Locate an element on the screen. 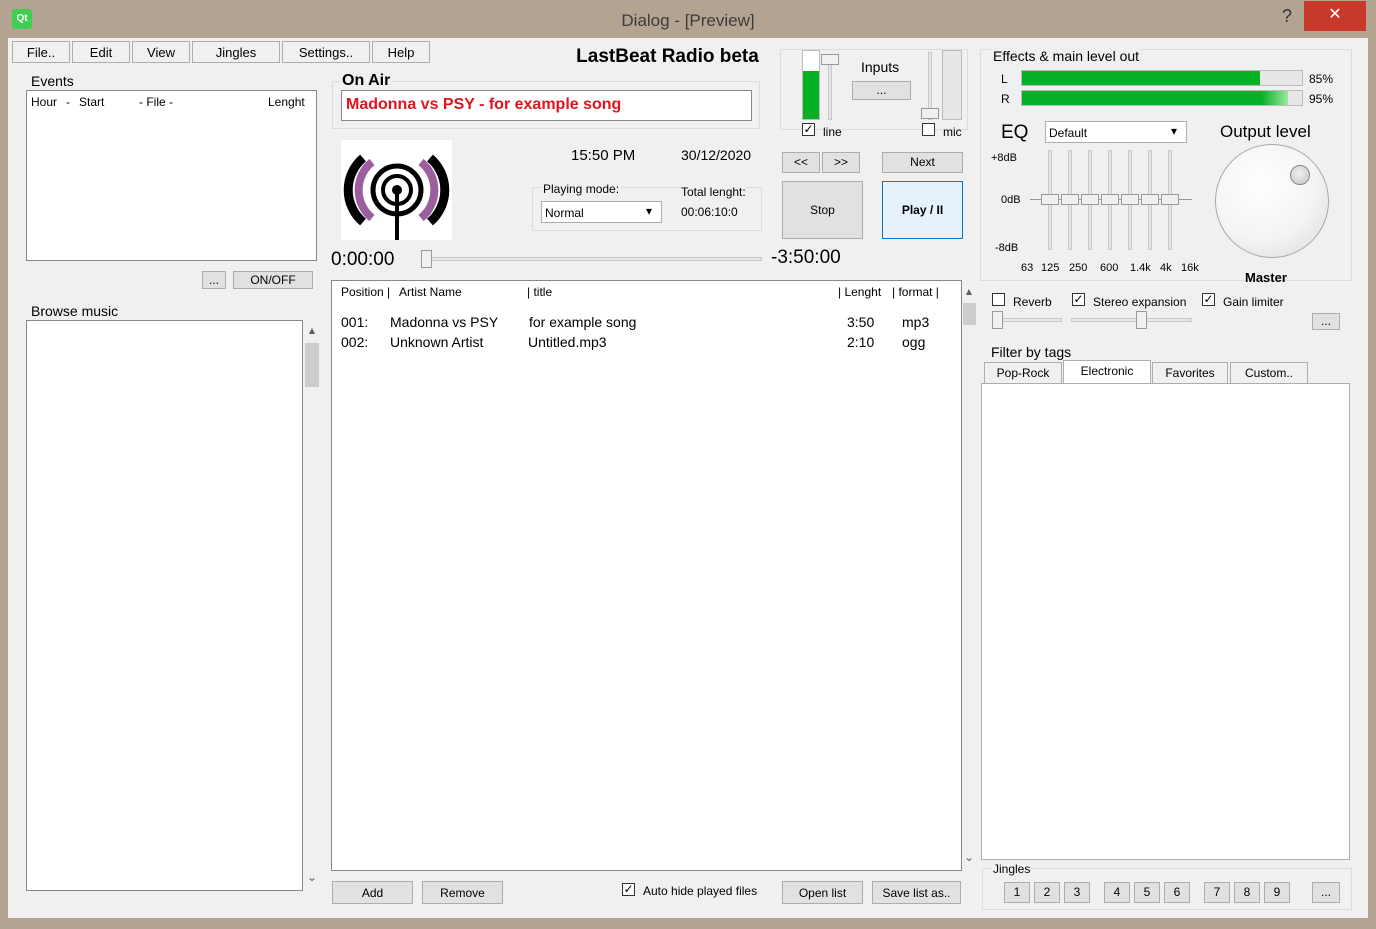 Image resolution: width=1376 pixels, height=929 pixels. auto-hide-checkbox: ✓ is located at coordinates (628, 889).